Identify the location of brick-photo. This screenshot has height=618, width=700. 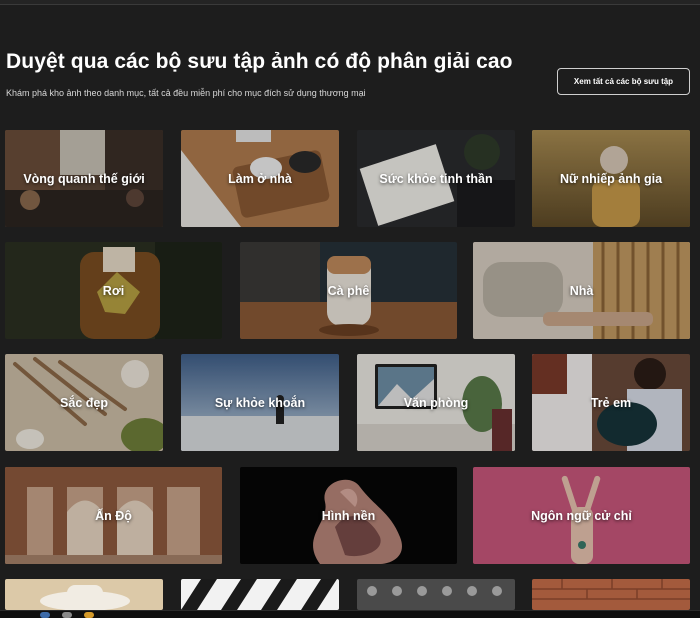
(611, 594).